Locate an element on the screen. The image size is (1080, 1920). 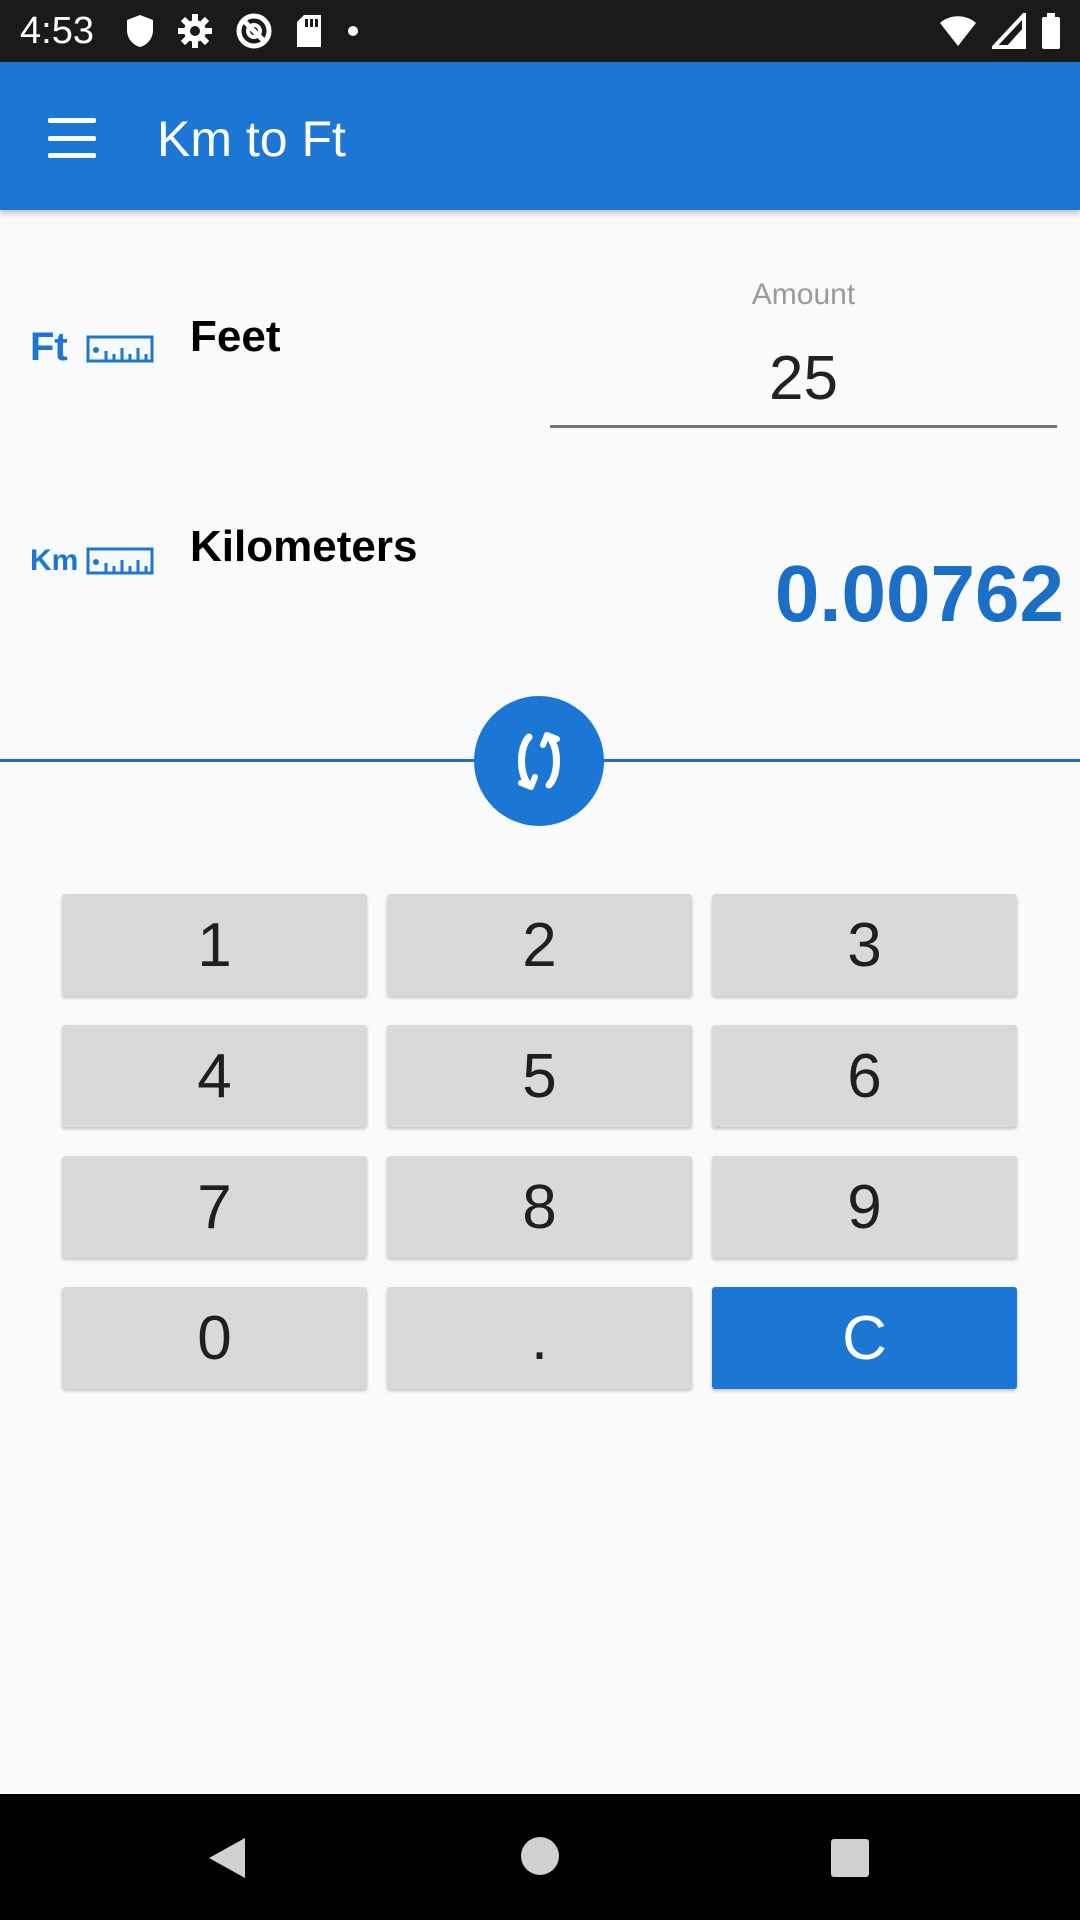
feet-ruler-icon: Ft is located at coordinates (92, 347).